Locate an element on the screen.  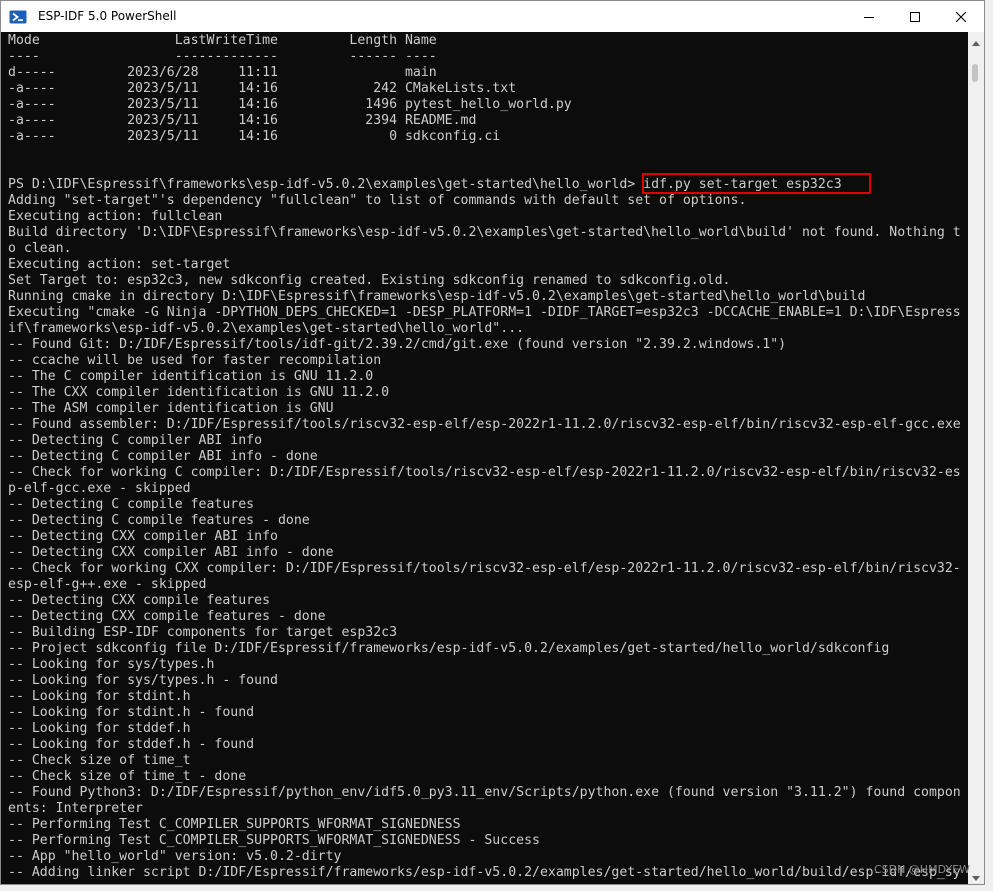
scroll-down-button is located at coordinates (976, 875).